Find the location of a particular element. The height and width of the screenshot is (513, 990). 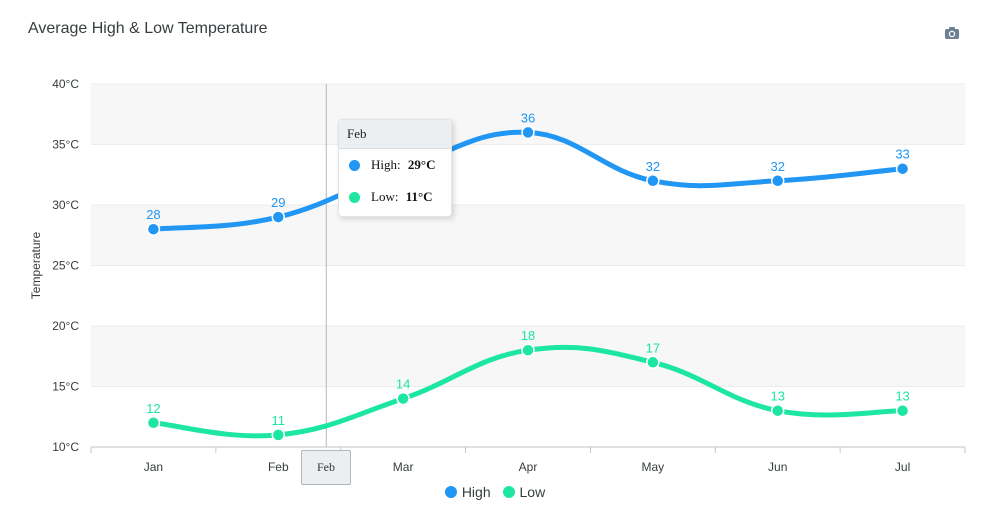

y-tick-label: 10°C is located at coordinates (65, 447).